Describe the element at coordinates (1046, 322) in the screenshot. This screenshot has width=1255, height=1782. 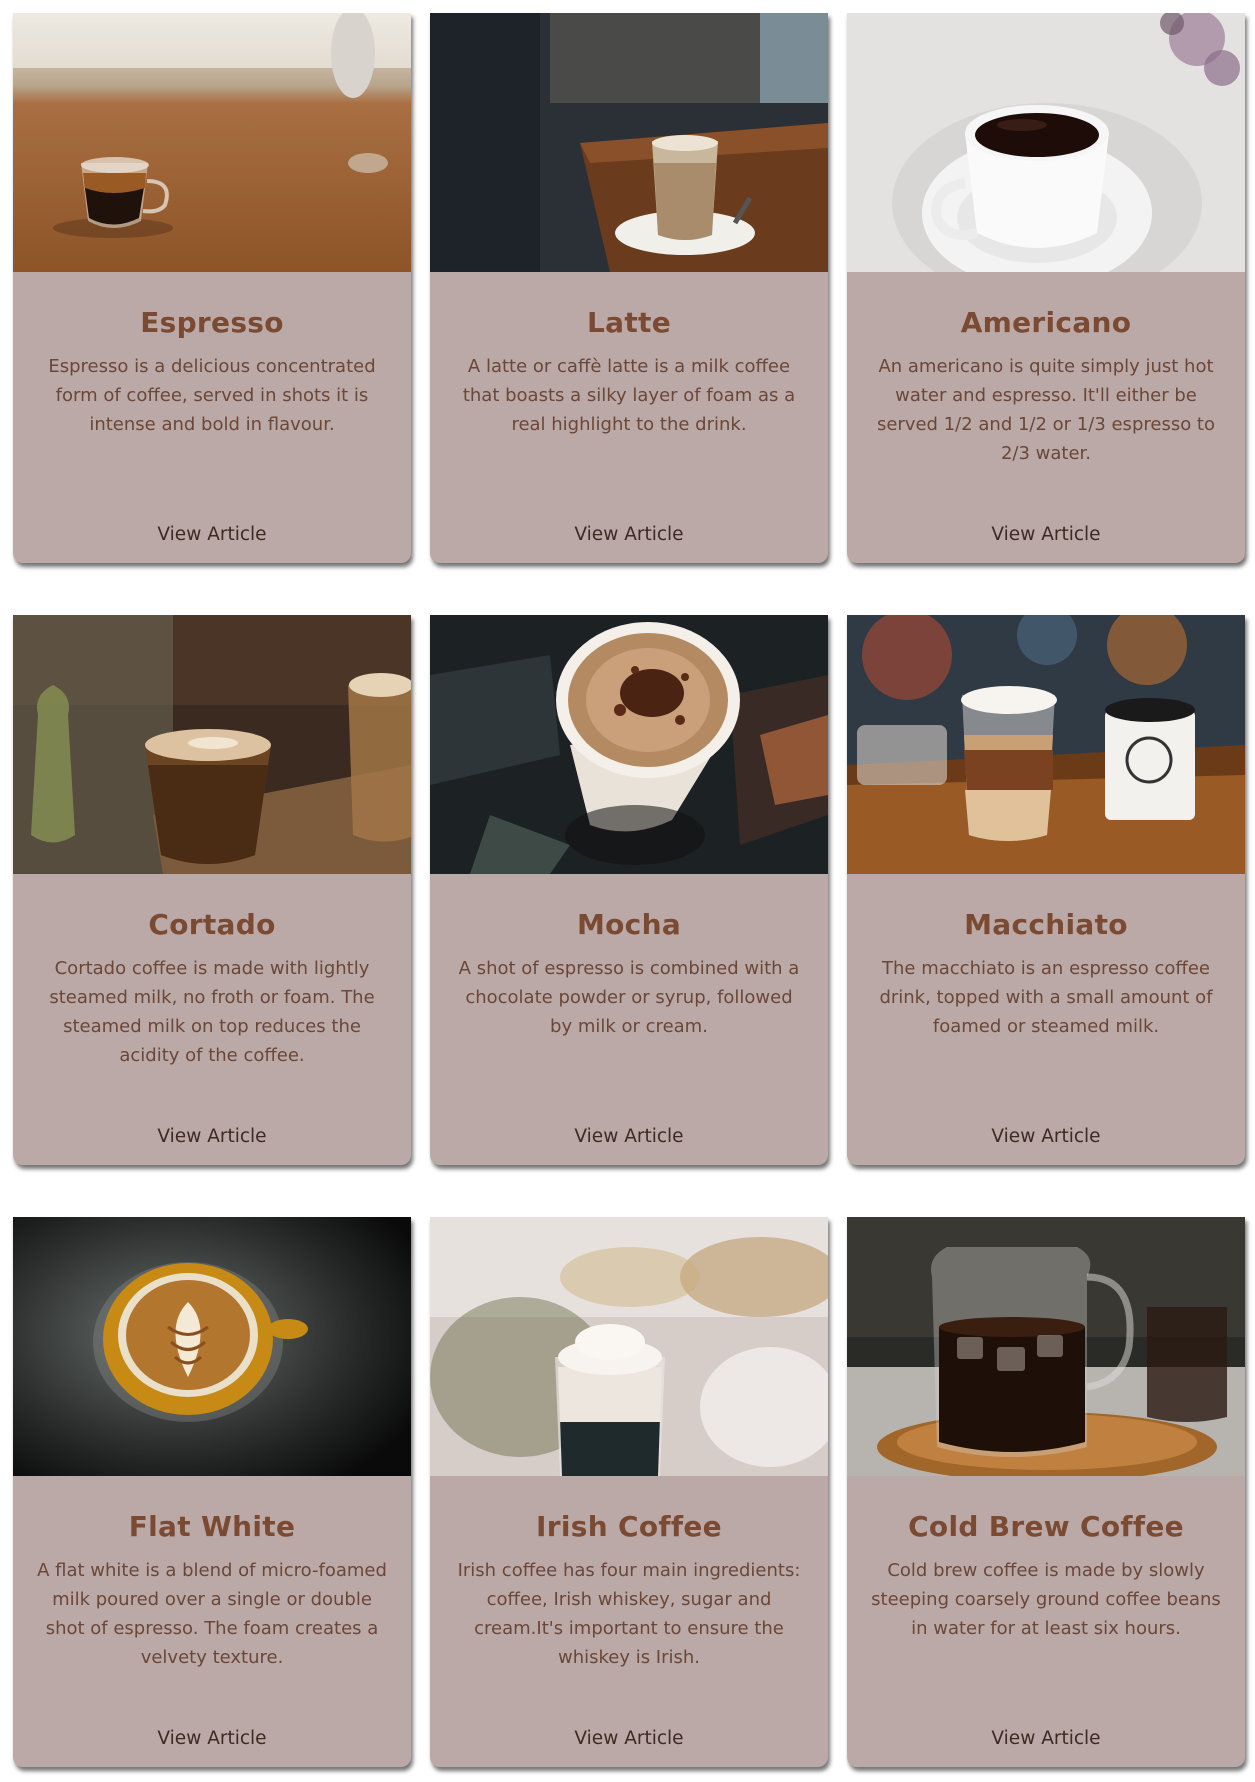
I see `card-title: Americano` at that location.